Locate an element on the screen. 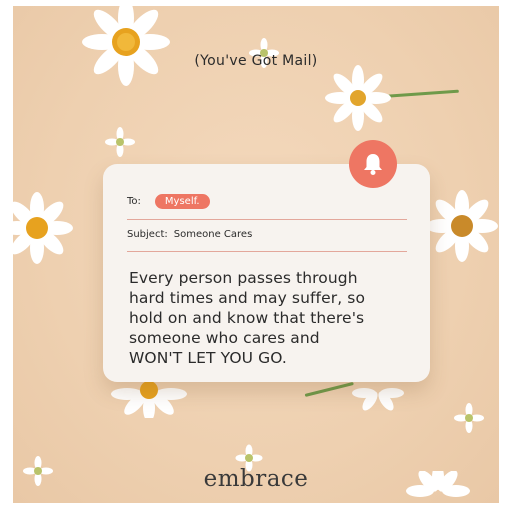 This screenshot has width=511, height=508. message-line: WON'T LET YOU GO. is located at coordinates (208, 358).